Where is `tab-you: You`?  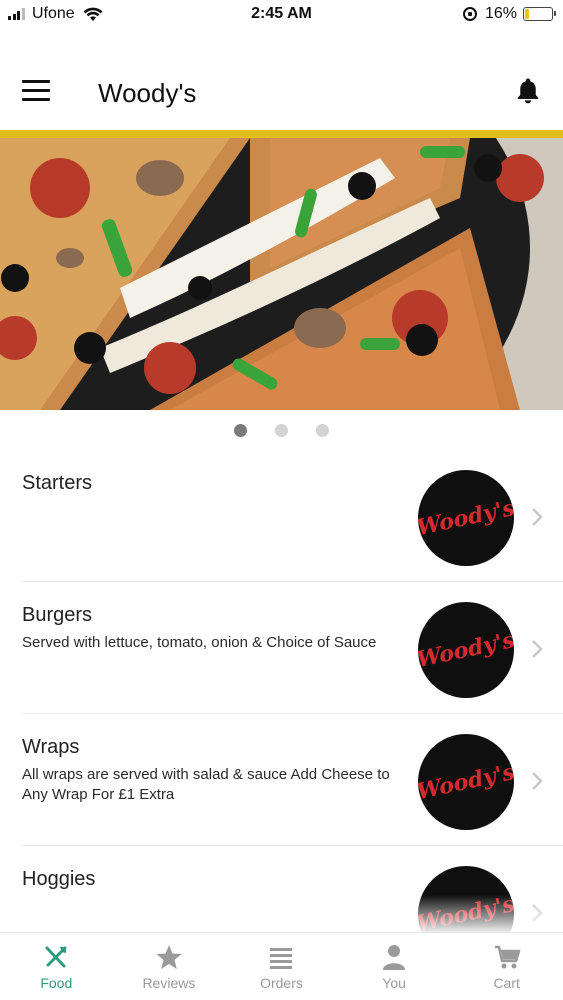 tab-you: You is located at coordinates (394, 966).